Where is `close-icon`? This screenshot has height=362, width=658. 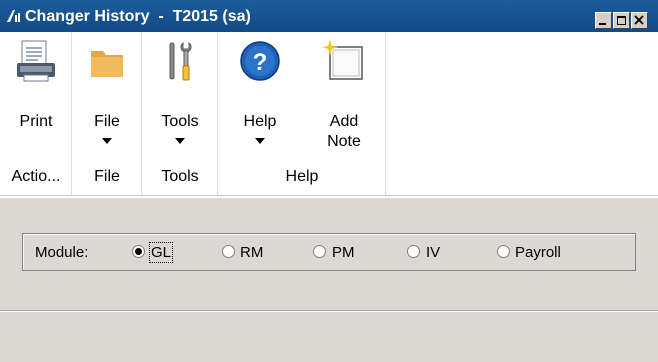 close-icon is located at coordinates (639, 20).